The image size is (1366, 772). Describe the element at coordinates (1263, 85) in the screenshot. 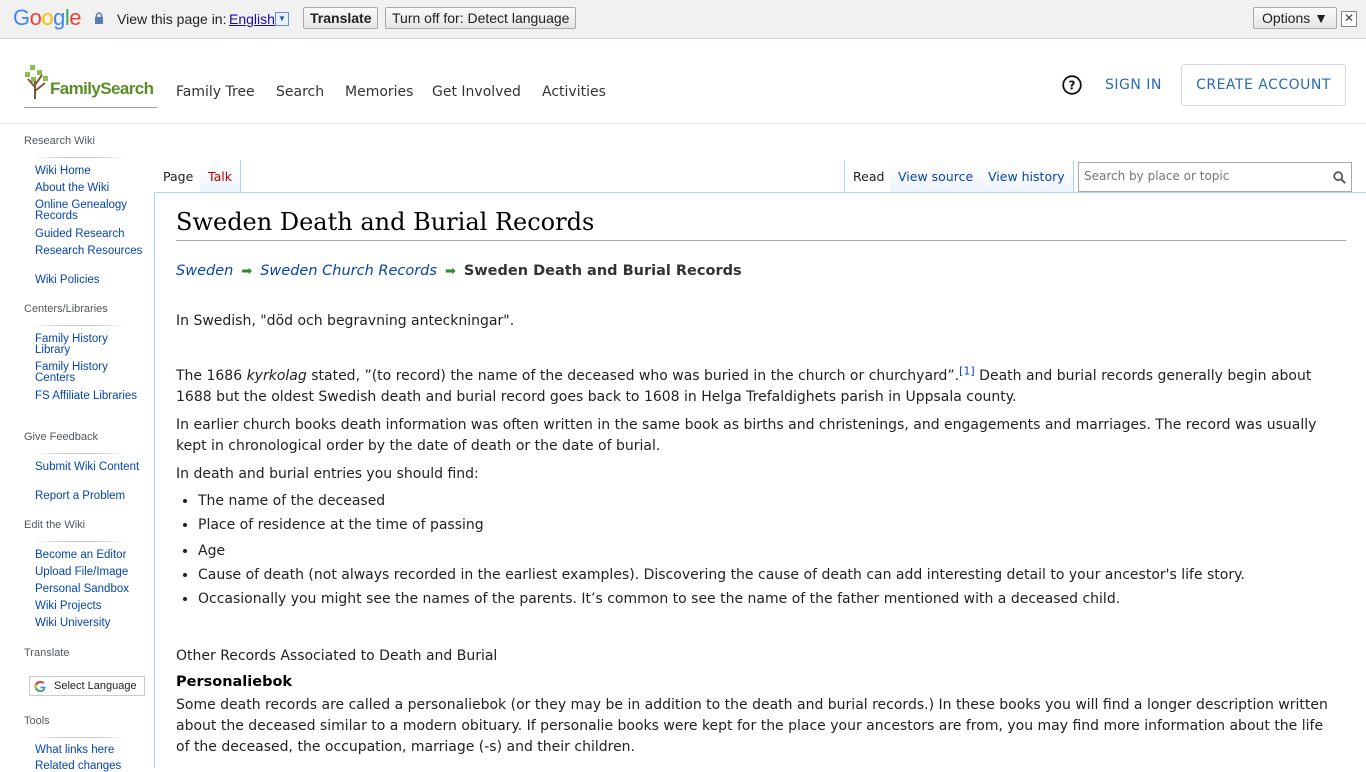

I see `create-account-button: CREATE ACCOUNT` at that location.